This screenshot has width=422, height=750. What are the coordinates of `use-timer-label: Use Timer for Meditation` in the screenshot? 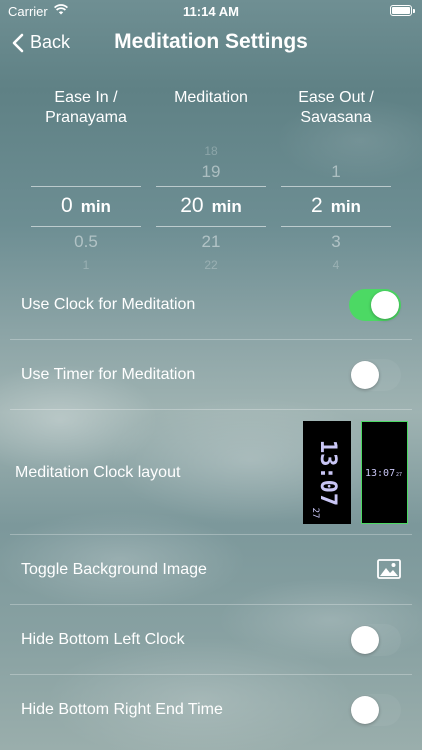 It's located at (108, 374).